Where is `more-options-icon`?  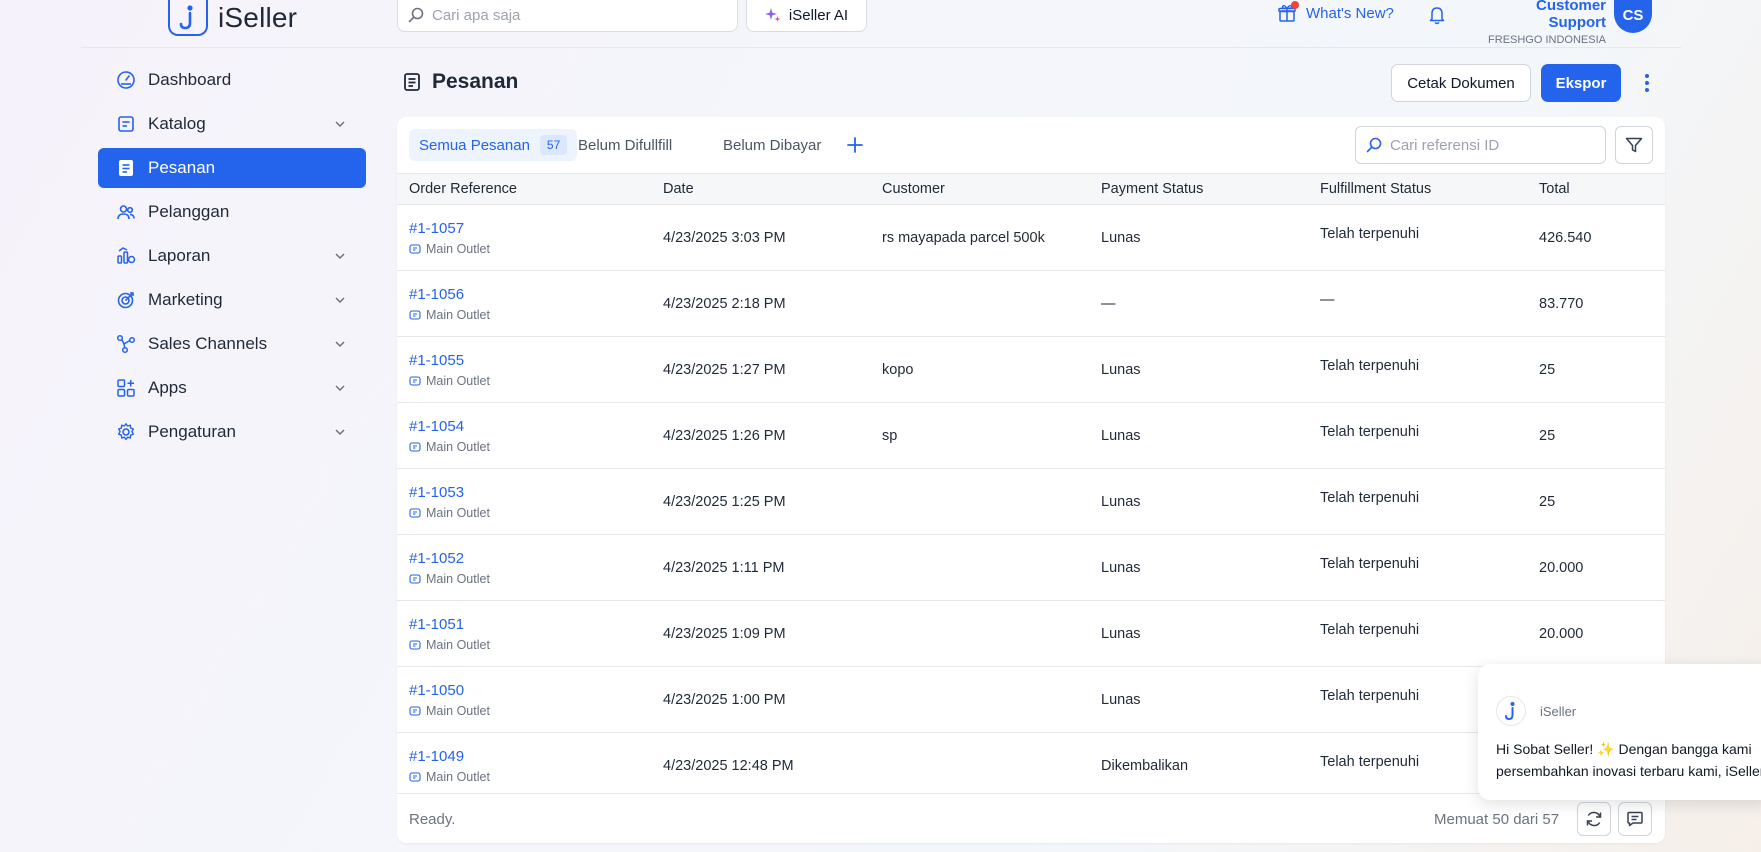
more-options-icon is located at coordinates (1647, 83).